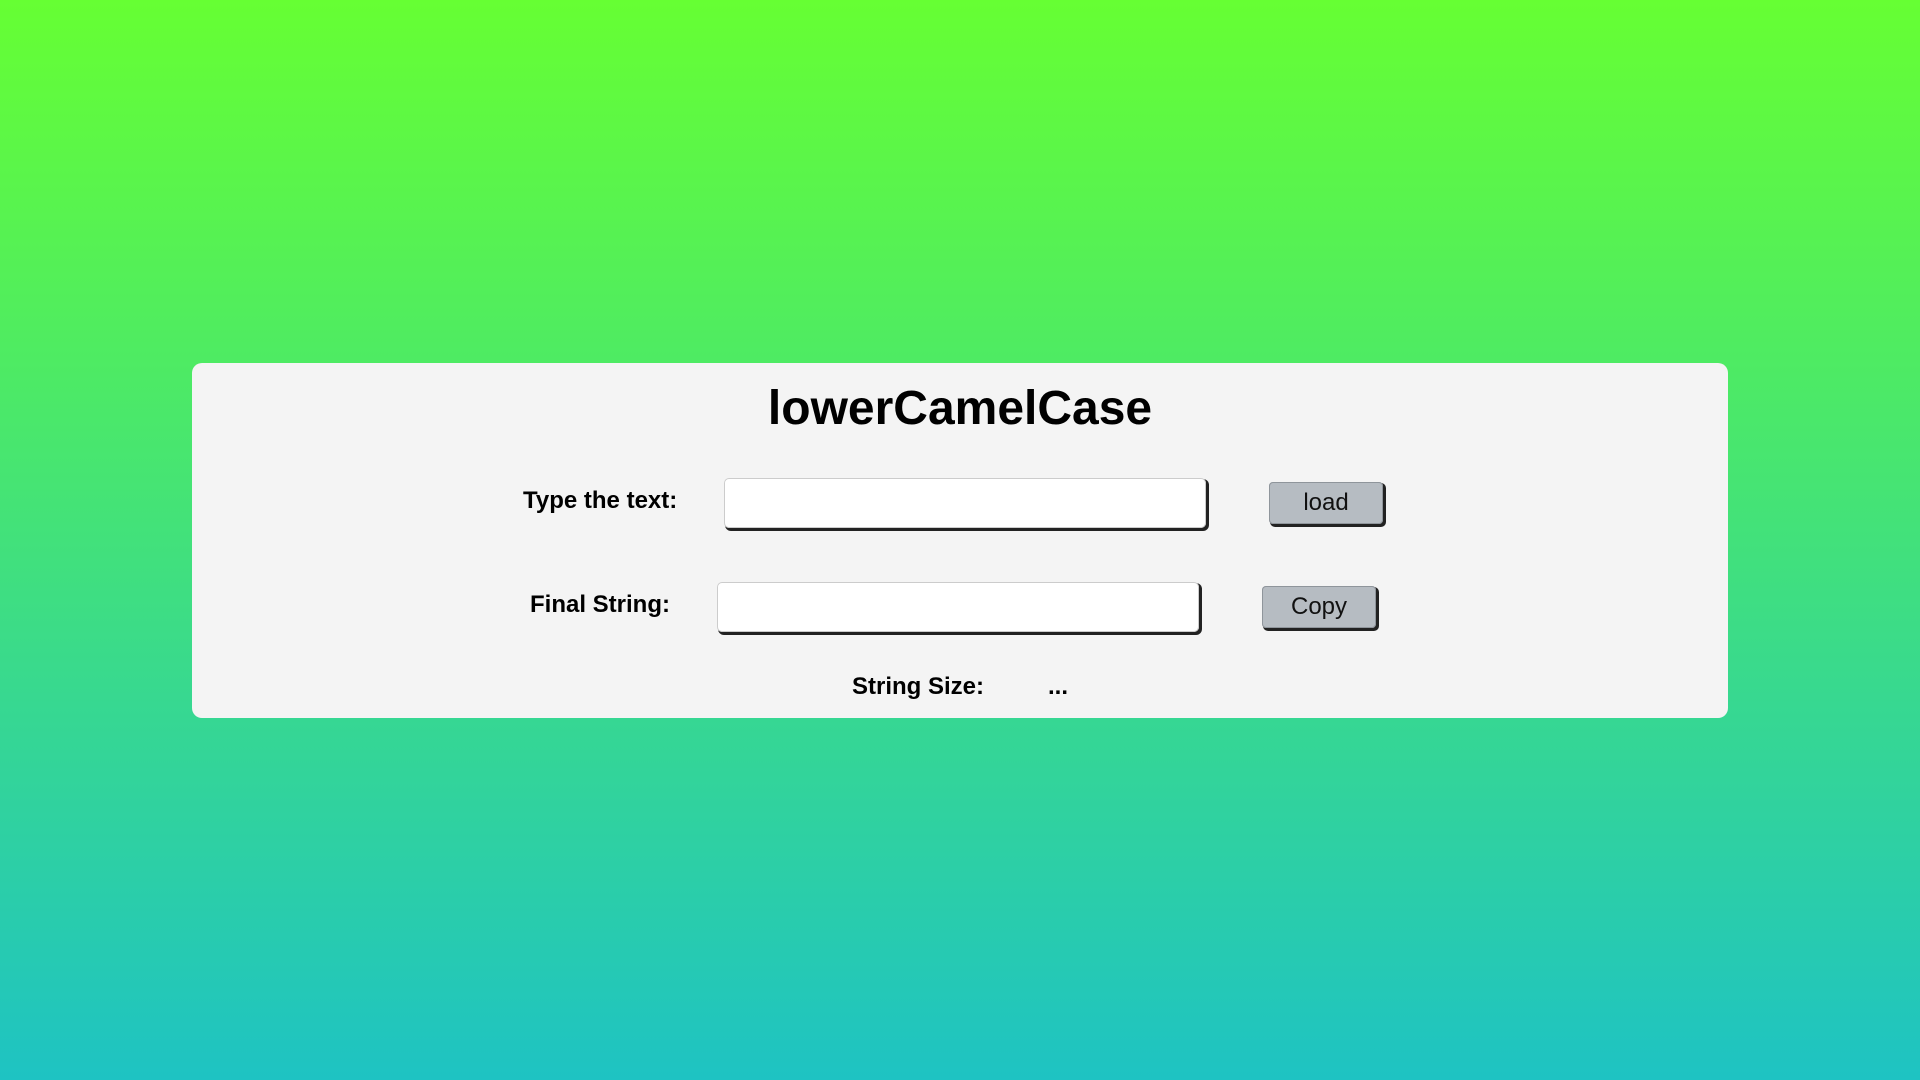 Image resolution: width=1920 pixels, height=1080 pixels. Describe the element at coordinates (965, 503) in the screenshot. I see `text-input` at that location.